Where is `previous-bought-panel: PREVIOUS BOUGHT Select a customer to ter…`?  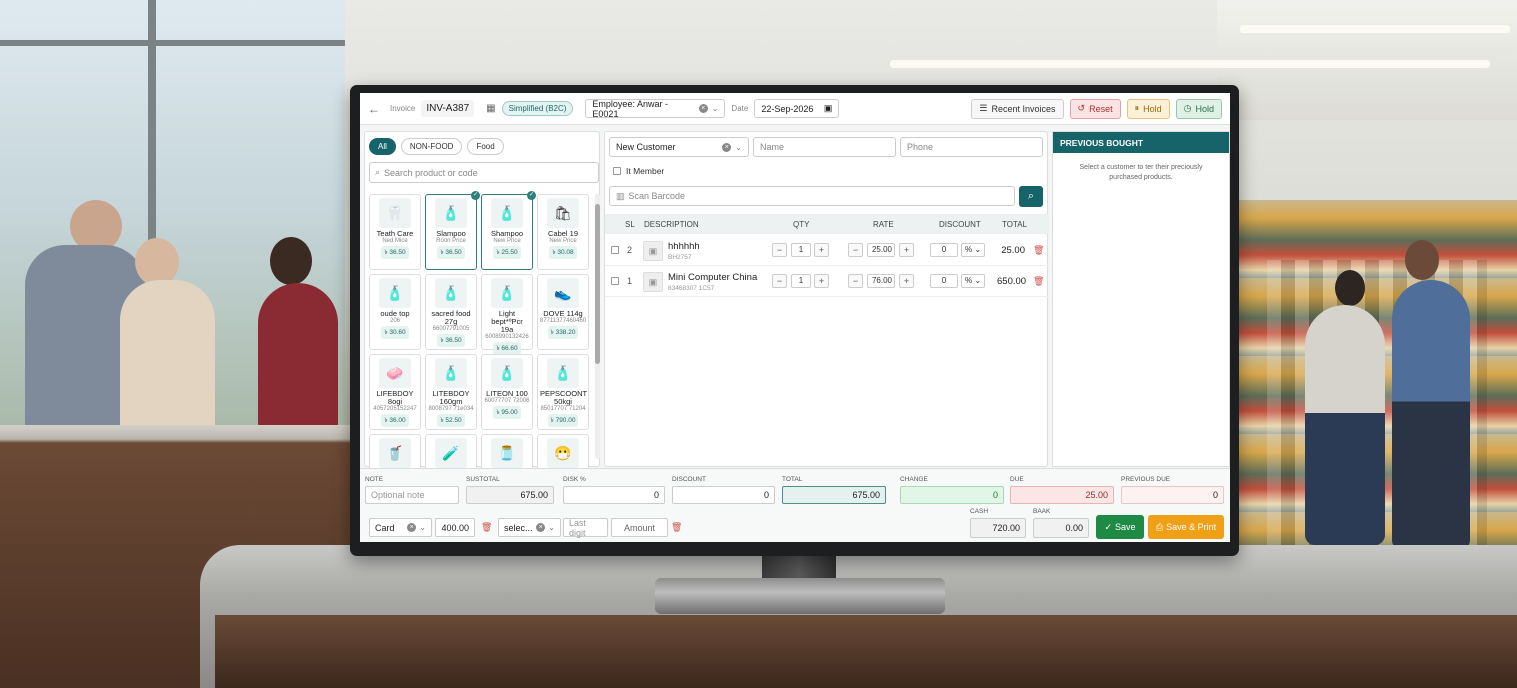 previous-bought-panel: PREVIOUS BOUGHT Select a customer to ter… is located at coordinates (1141, 299).